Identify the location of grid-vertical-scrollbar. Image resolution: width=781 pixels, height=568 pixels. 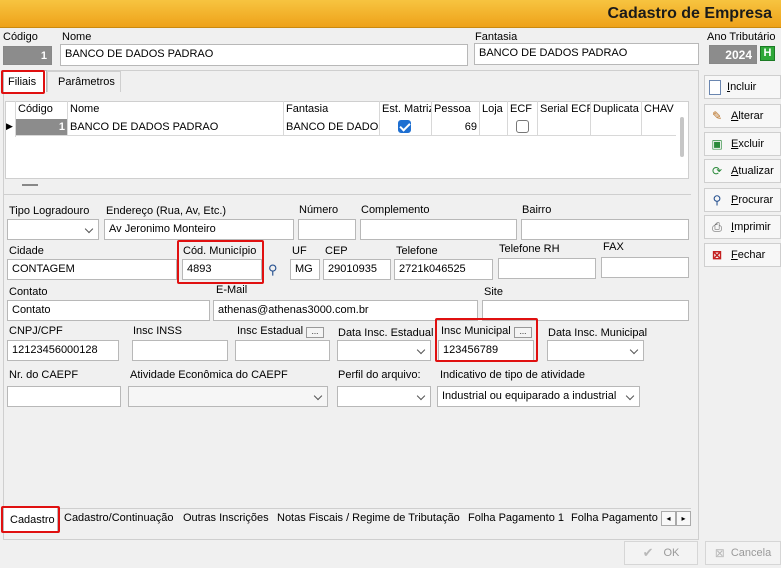
(682, 137).